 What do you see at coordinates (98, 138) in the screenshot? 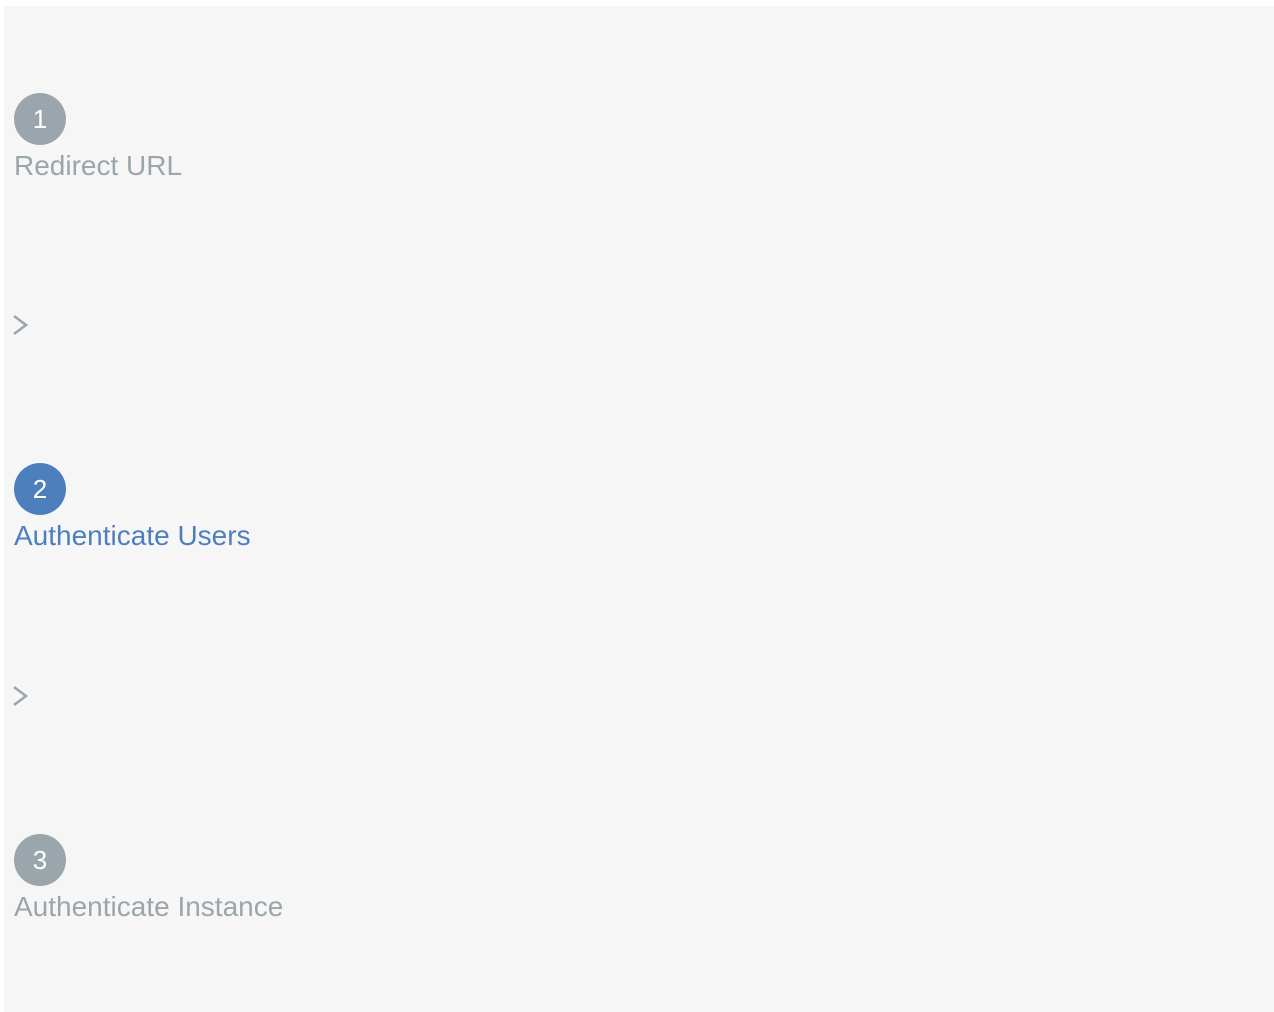
I see `step-redirect-url: 1 Redirect URL` at bounding box center [98, 138].